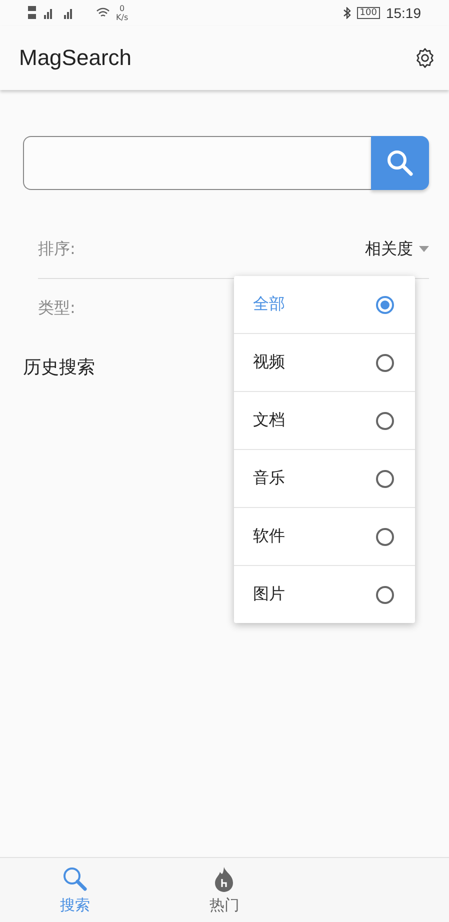 The image size is (449, 922). What do you see at coordinates (75, 58) in the screenshot?
I see `app-title: MagSearch` at bounding box center [75, 58].